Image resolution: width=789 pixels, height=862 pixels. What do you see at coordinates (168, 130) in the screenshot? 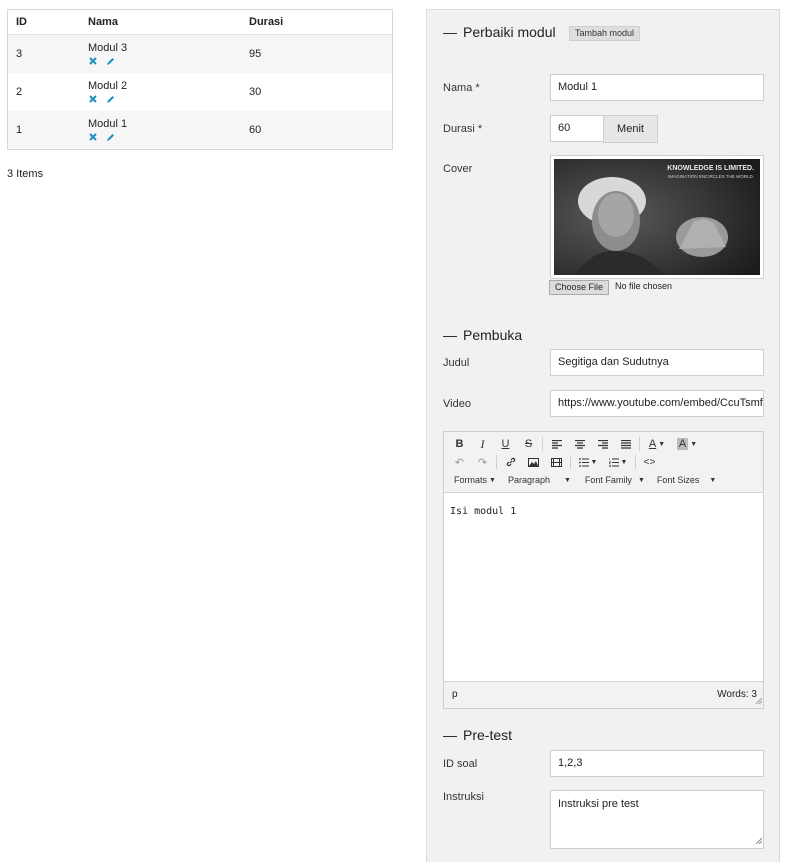
I see `row-nama-cell: Modul 1` at bounding box center [168, 130].